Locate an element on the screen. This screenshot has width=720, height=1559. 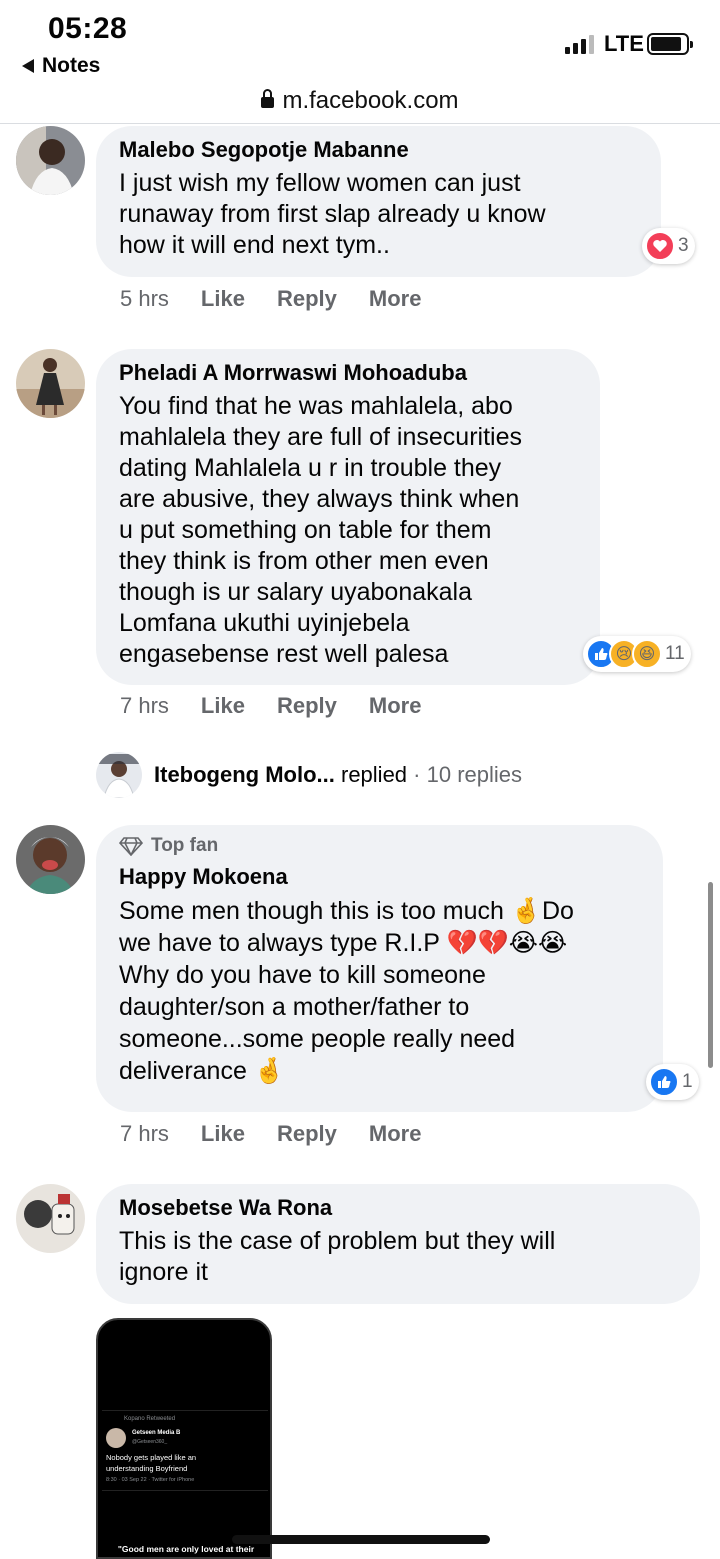
reply-count: · 10 replies is located at coordinates (468, 774).